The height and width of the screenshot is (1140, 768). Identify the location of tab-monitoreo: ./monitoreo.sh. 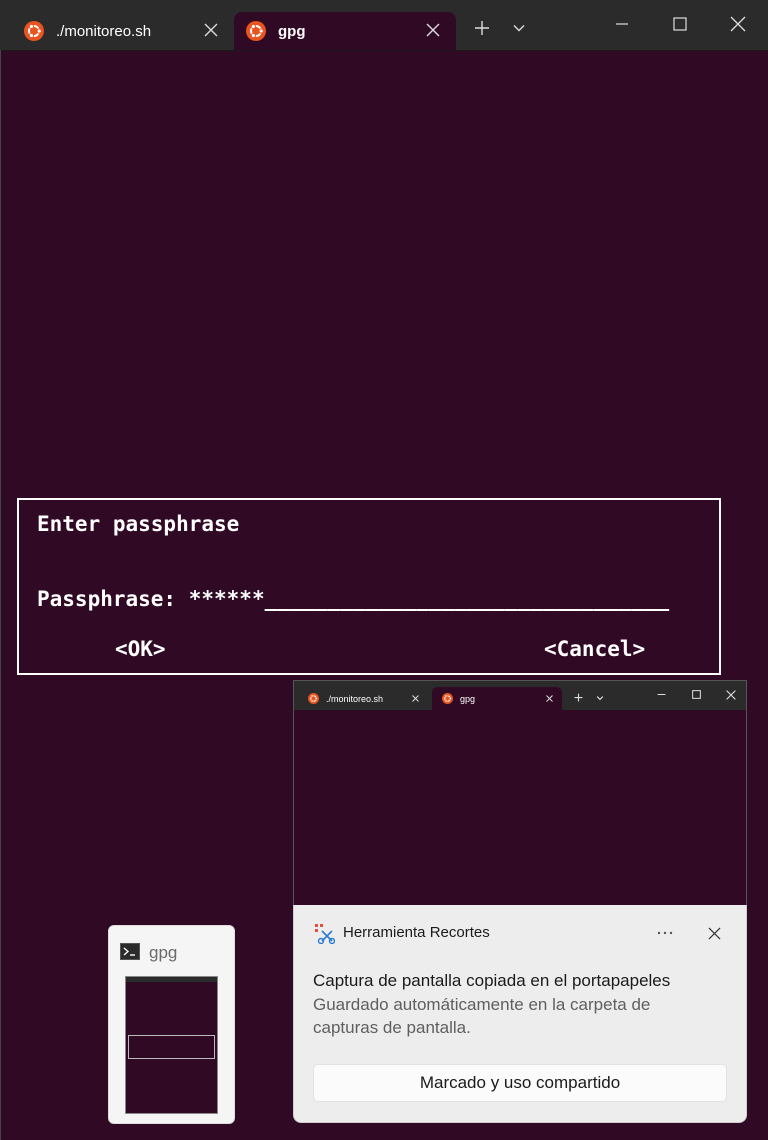
(123, 31).